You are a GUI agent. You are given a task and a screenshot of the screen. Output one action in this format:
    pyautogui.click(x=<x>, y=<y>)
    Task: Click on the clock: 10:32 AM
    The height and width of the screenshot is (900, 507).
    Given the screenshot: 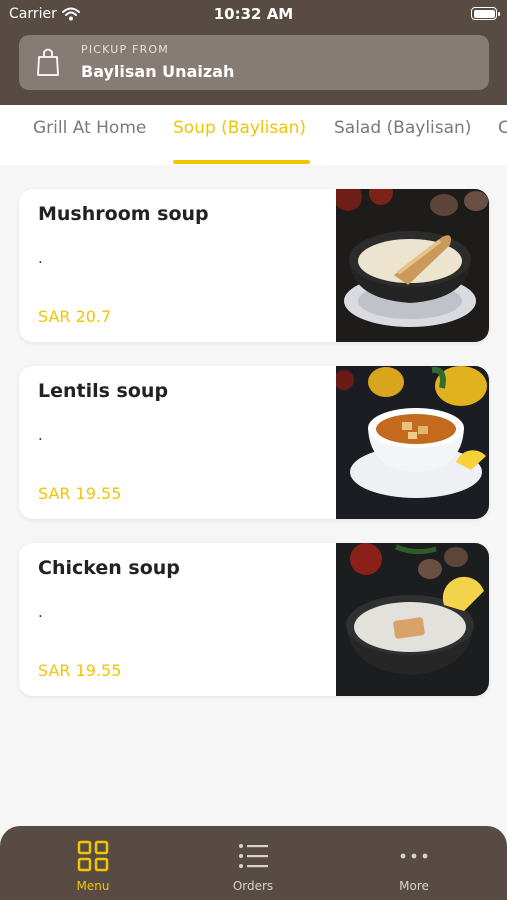 What is the action you would take?
    pyautogui.click(x=253, y=14)
    